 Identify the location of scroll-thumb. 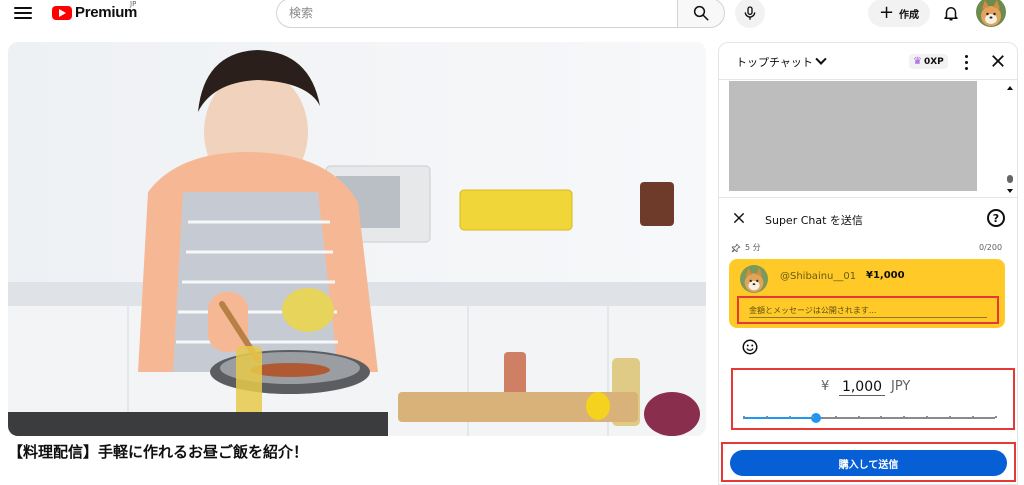
(1010, 179).